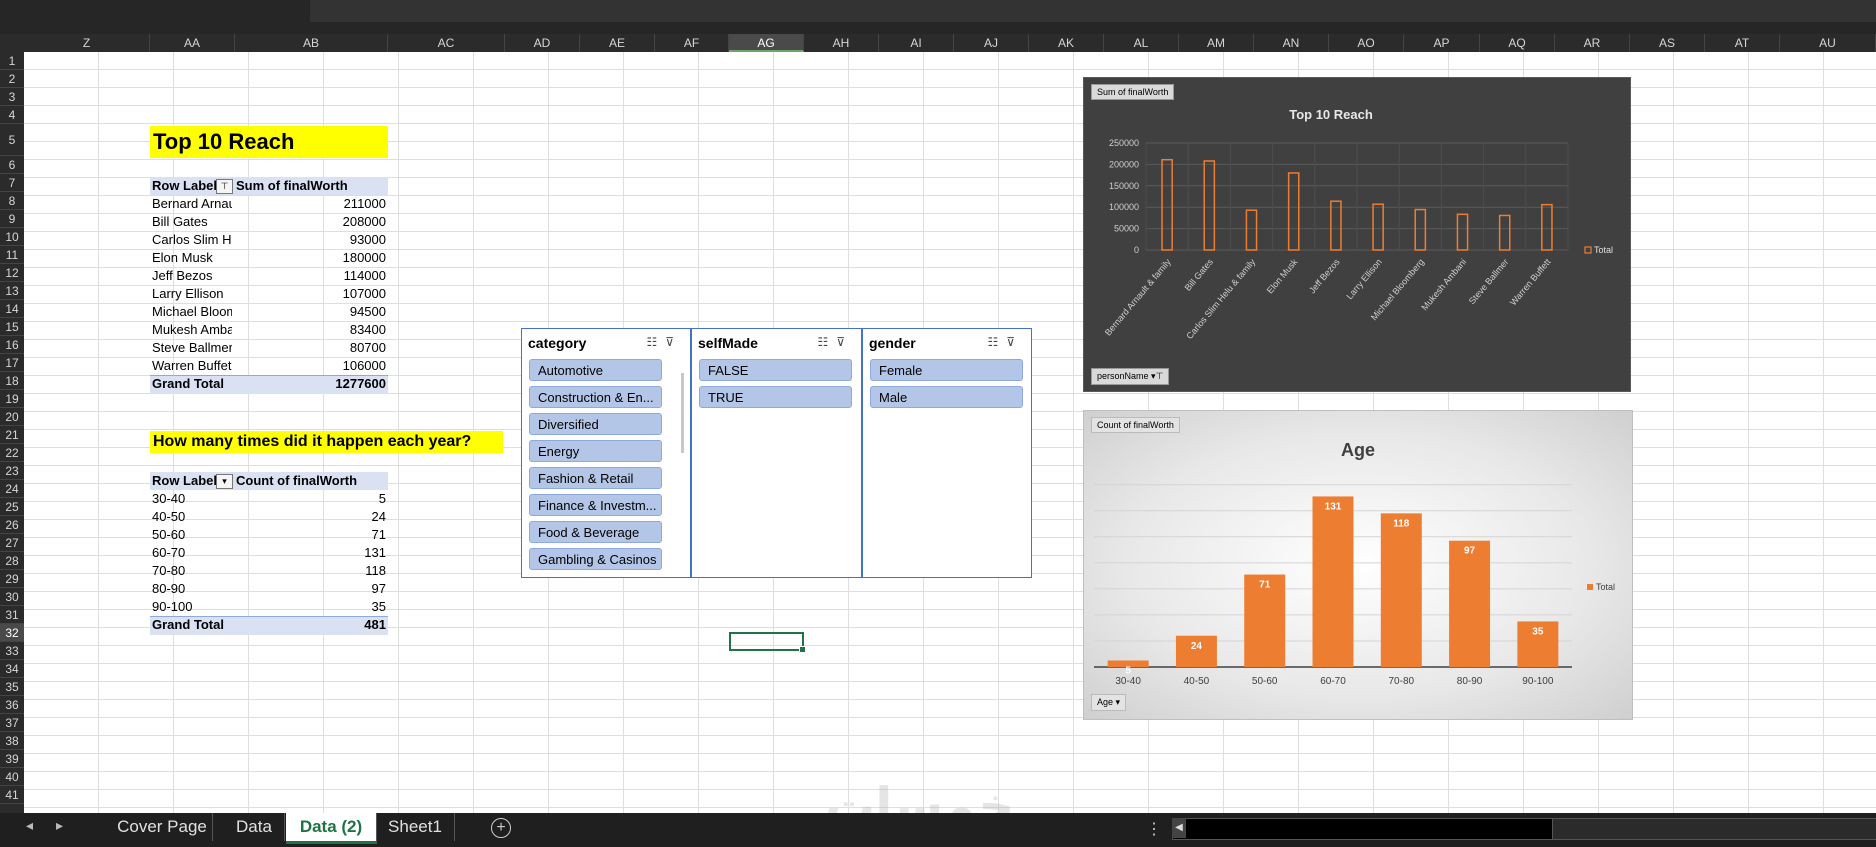 This screenshot has width=1876, height=847. Describe the element at coordinates (12, 273) in the screenshot. I see `row-header: 12` at that location.